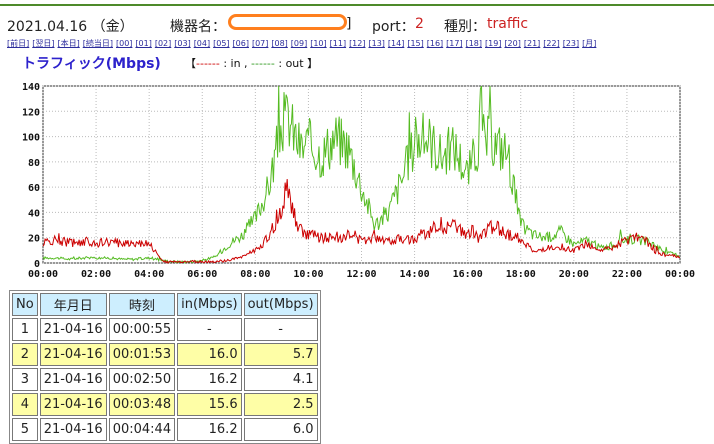 The image size is (714, 444). I want to click on table-row: 5 21-04-16 00:04:44 16.2 6.0, so click(165, 429).